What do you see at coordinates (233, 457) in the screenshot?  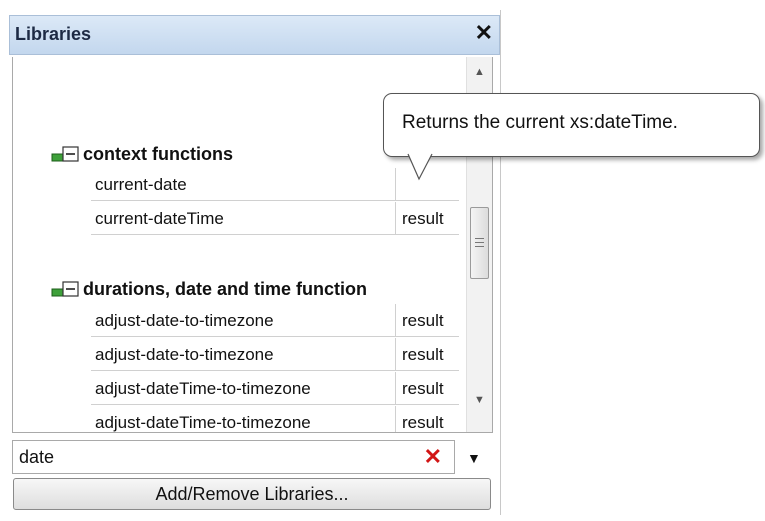 I see `search-input: date ✕` at bounding box center [233, 457].